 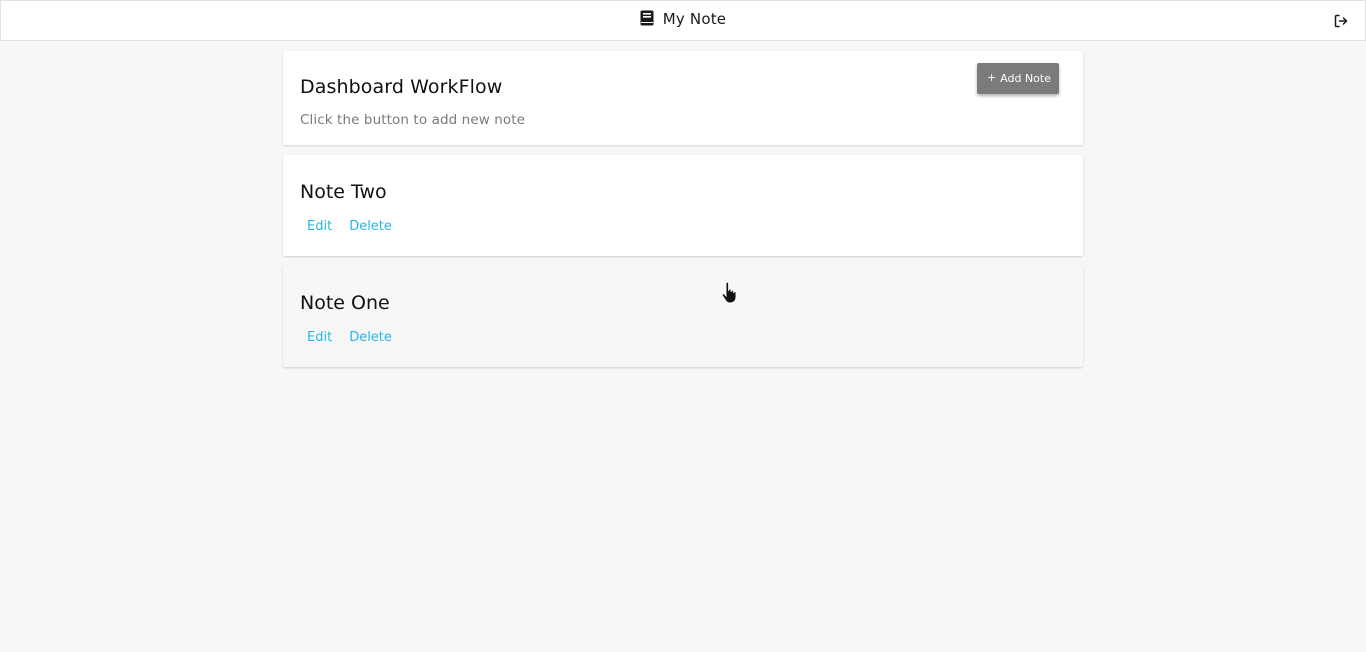 What do you see at coordinates (343, 192) in the screenshot?
I see `note-title: Note Two` at bounding box center [343, 192].